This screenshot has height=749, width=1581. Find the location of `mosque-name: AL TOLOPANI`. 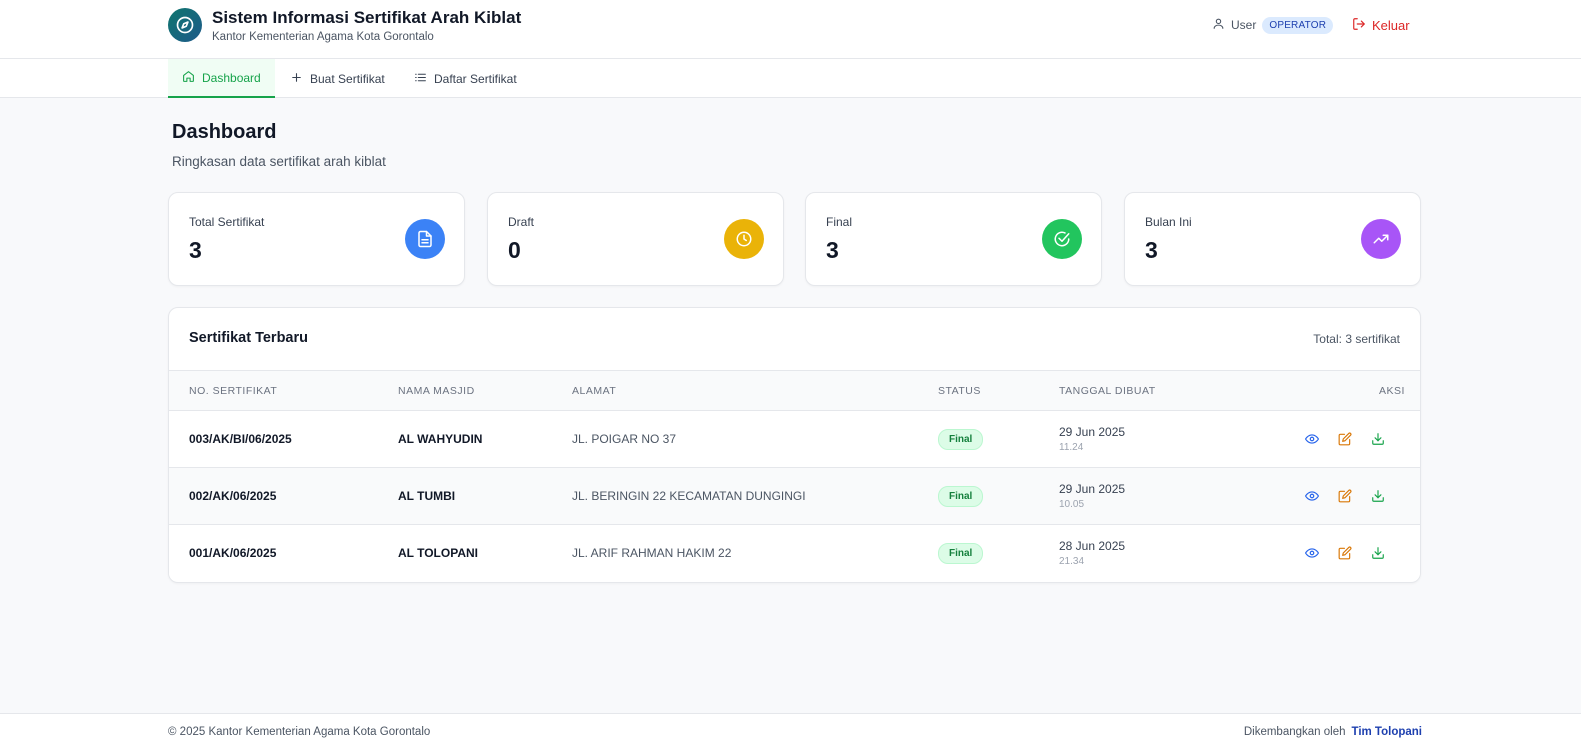

mosque-name: AL TOLOPANI is located at coordinates (438, 553).